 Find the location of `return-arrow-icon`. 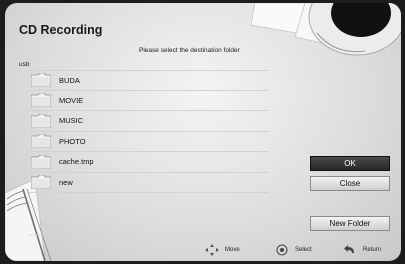

return-arrow-icon is located at coordinates (350, 250).